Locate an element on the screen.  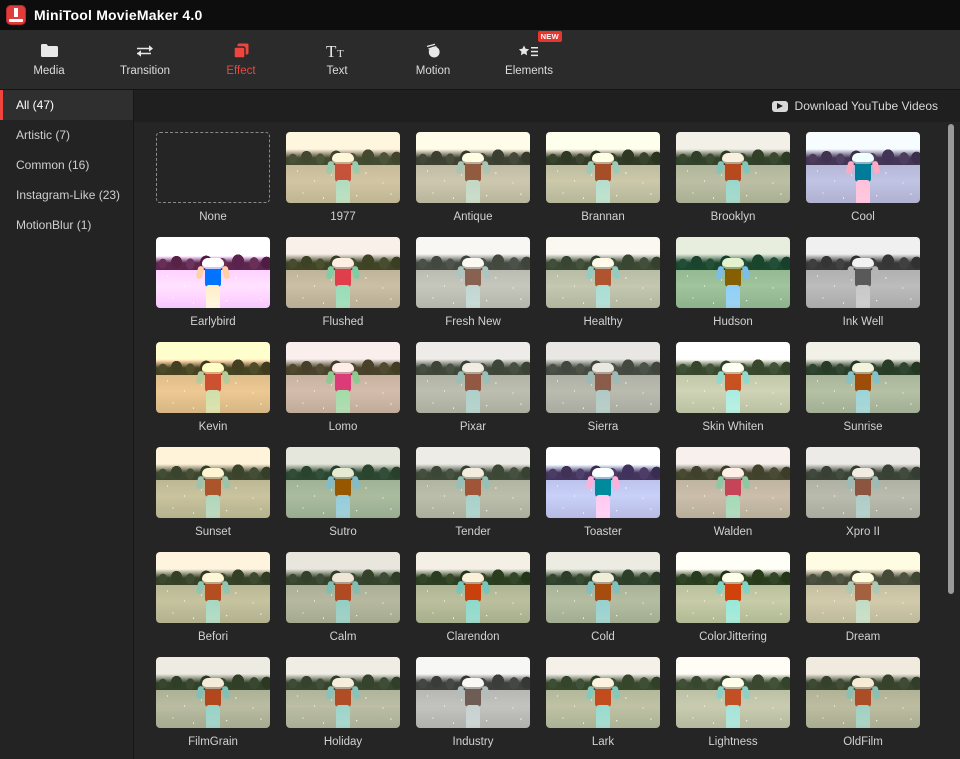
effect-item: Befori is located at coordinates (213, 604).